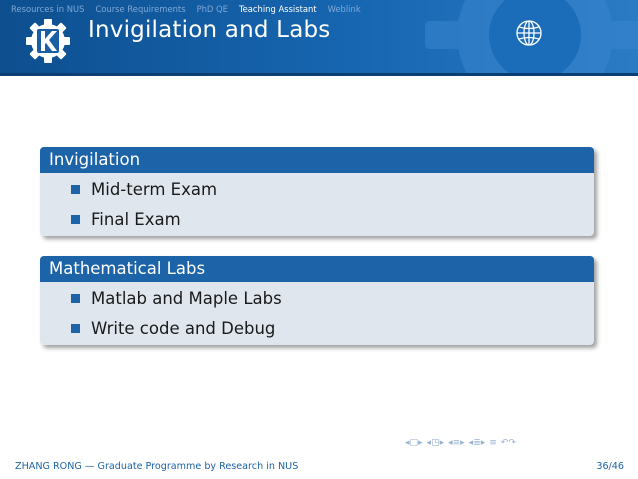 This screenshot has width=638, height=479. I want to click on beamer-navigation-symbols: ◂□▸ ◂◳▸ ◂≡▸ ◂≣▸ ≡ ↶↷, so click(460, 443).